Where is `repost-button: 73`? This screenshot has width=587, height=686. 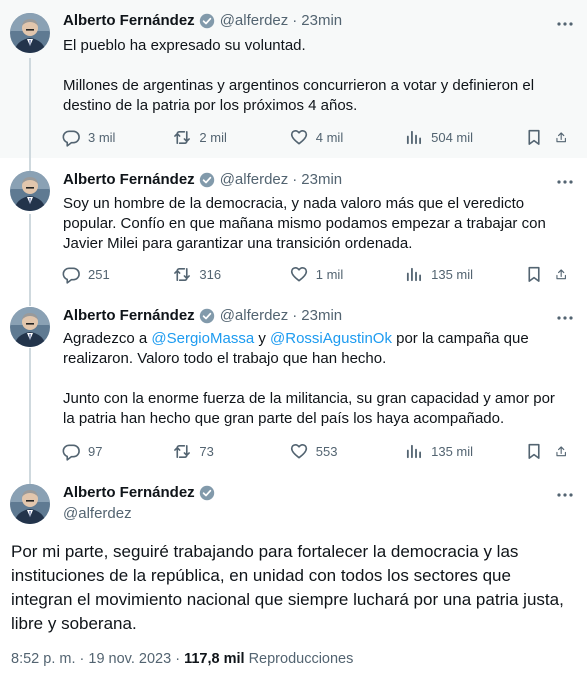 repost-button: 73 is located at coordinates (231, 451).